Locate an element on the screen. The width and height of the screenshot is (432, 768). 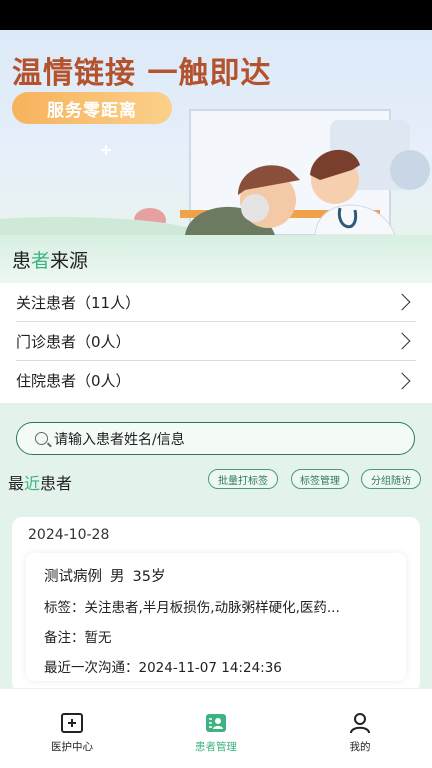
patient-card-icon is located at coordinates (216, 723).